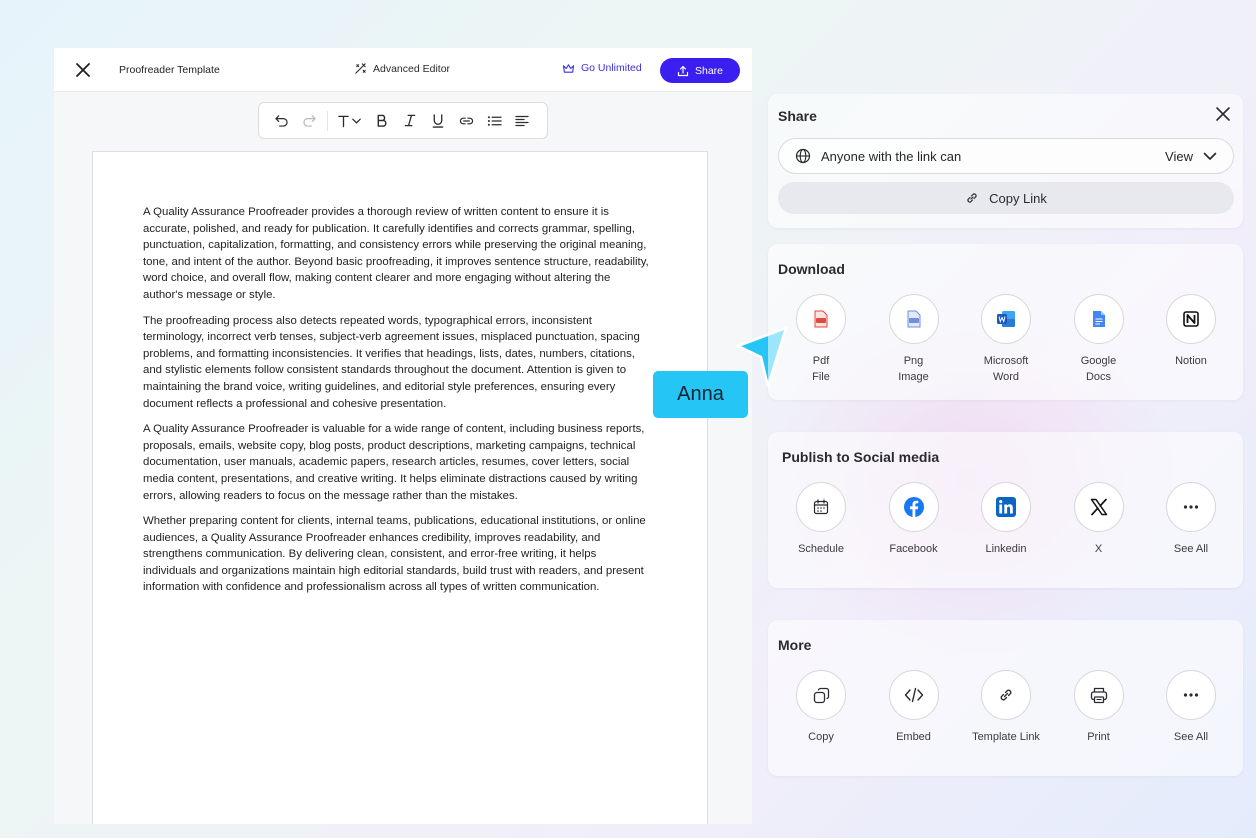  What do you see at coordinates (821, 369) in the screenshot?
I see `download-pdf-label: Pdf File` at bounding box center [821, 369].